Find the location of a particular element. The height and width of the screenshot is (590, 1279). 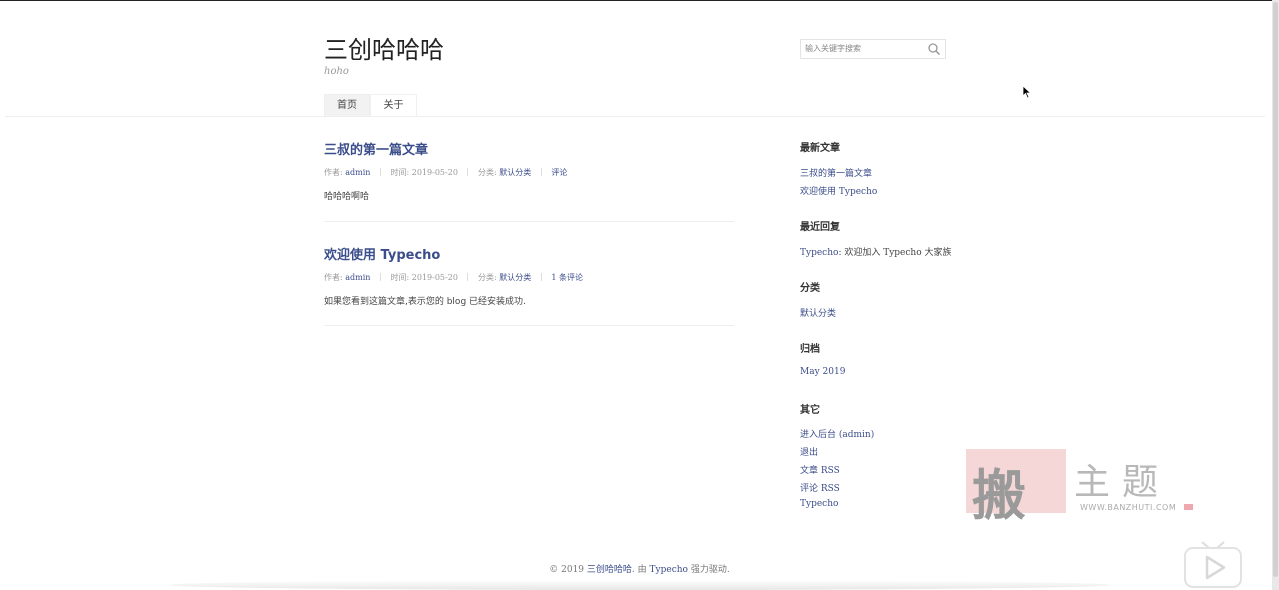

post-title-link: 三叔的第一篇文章 is located at coordinates (529, 148).